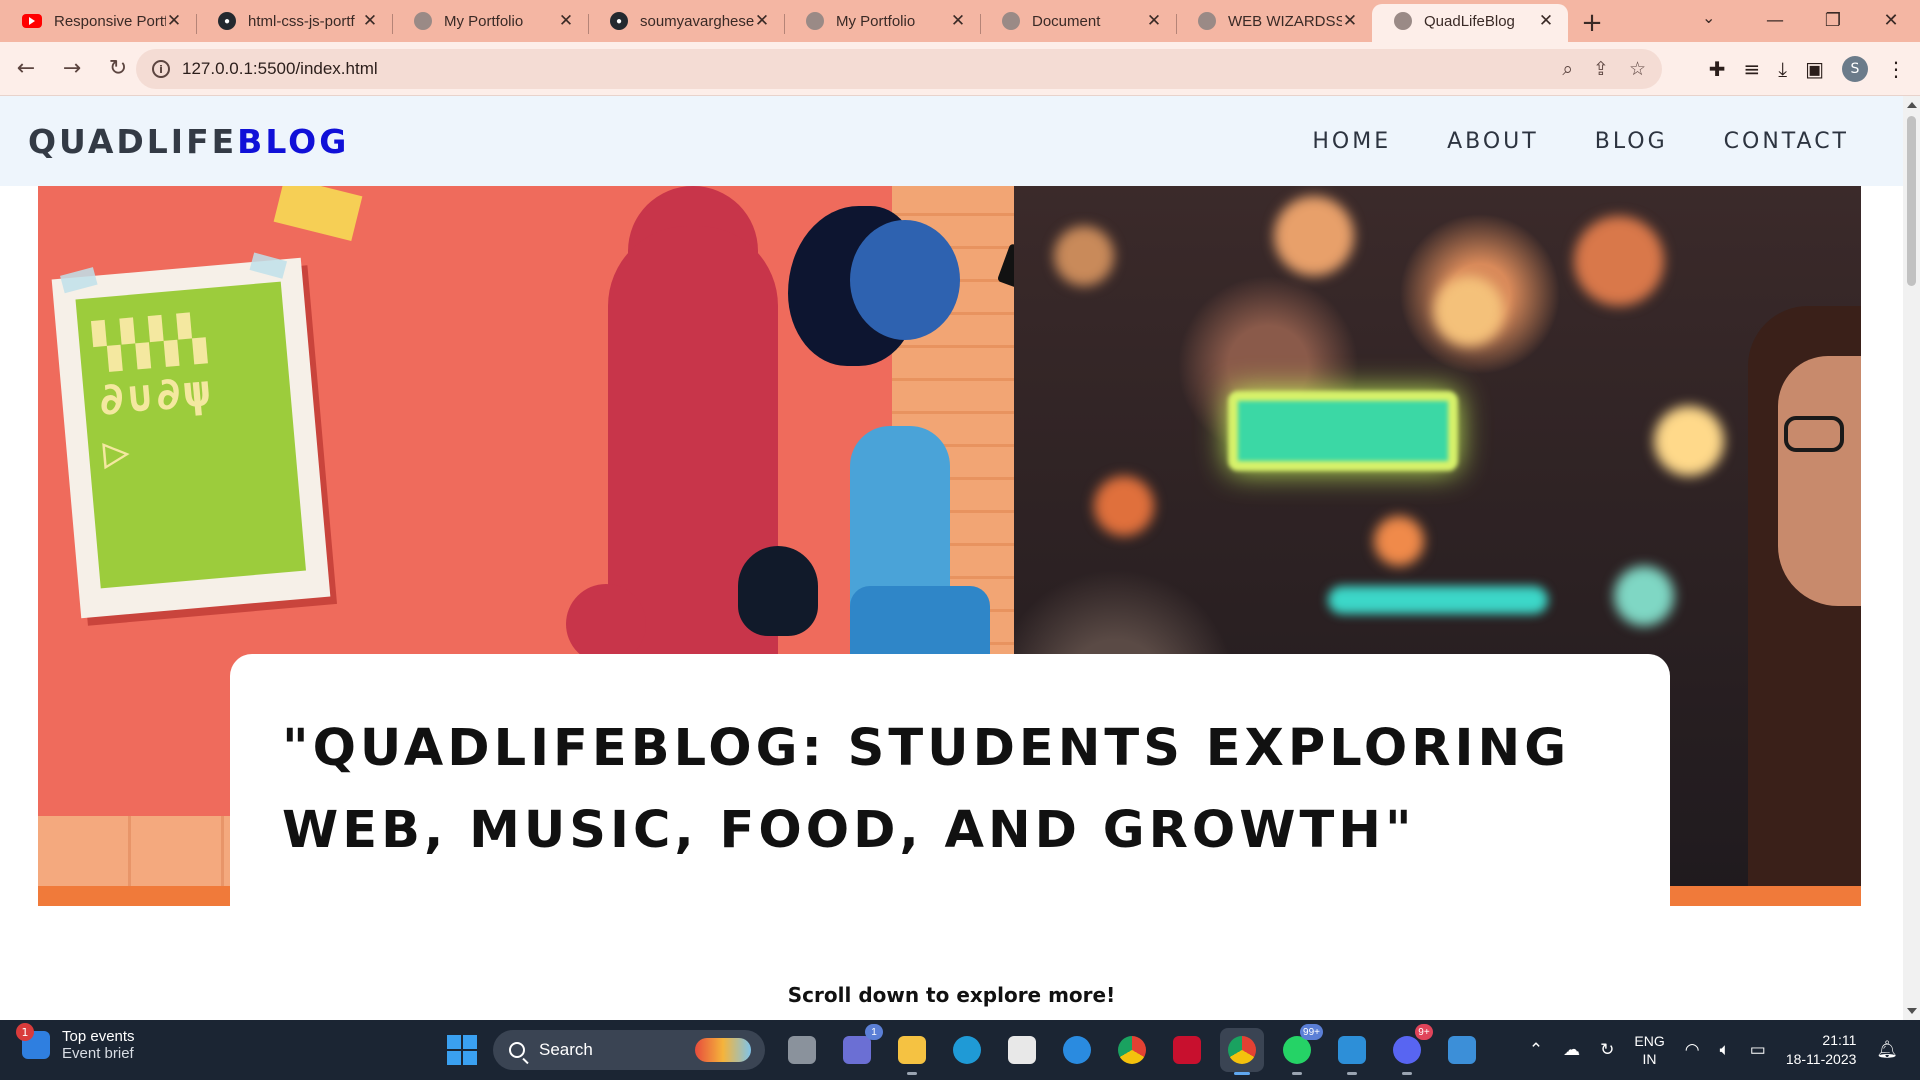 The image size is (1920, 1080). I want to click on girl-head, so click(905, 280).